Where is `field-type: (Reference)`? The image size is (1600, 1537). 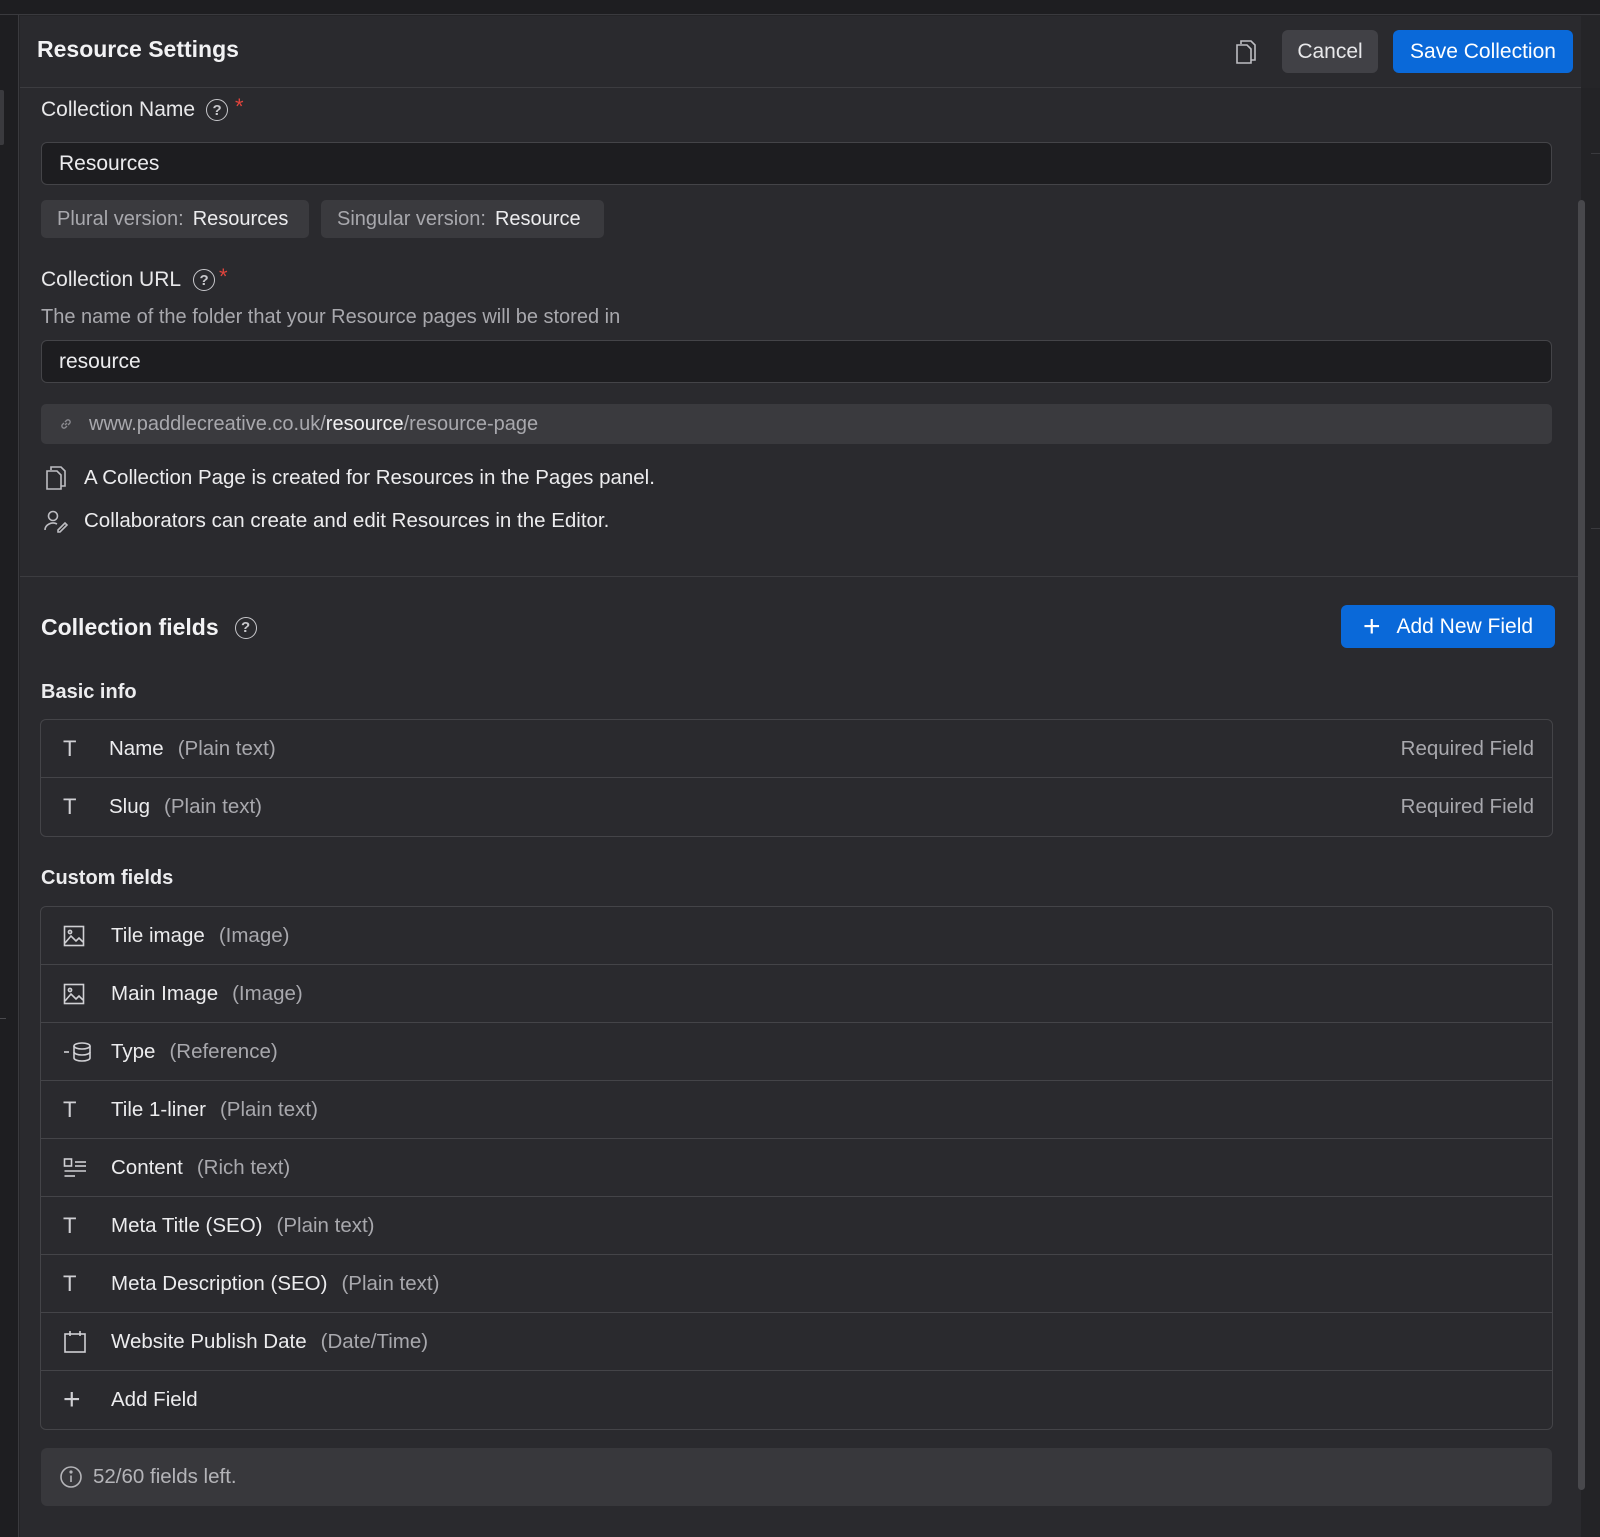 field-type: (Reference) is located at coordinates (223, 1051).